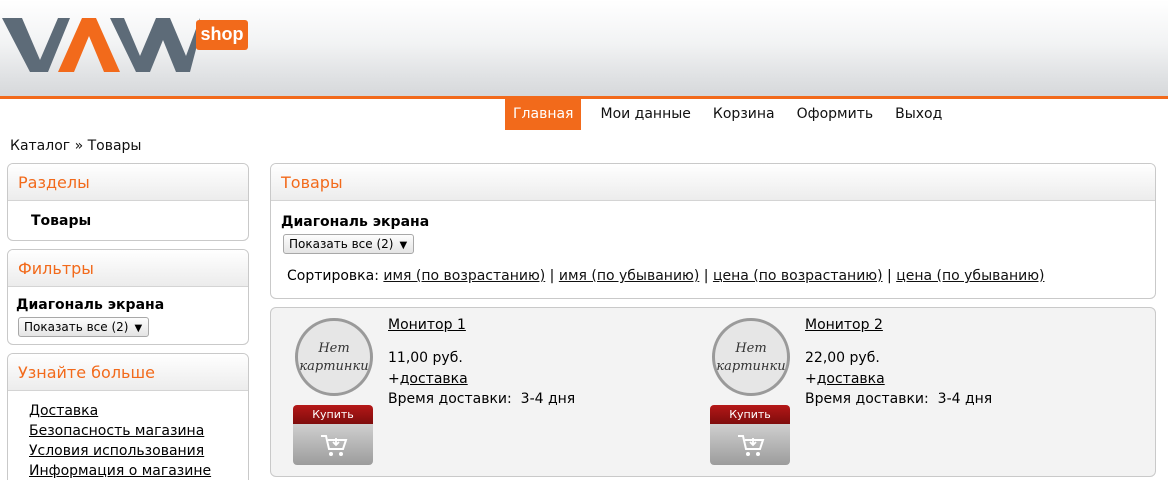  What do you see at coordinates (76, 327) in the screenshot?
I see `filter-select-value: Показать все (2)` at bounding box center [76, 327].